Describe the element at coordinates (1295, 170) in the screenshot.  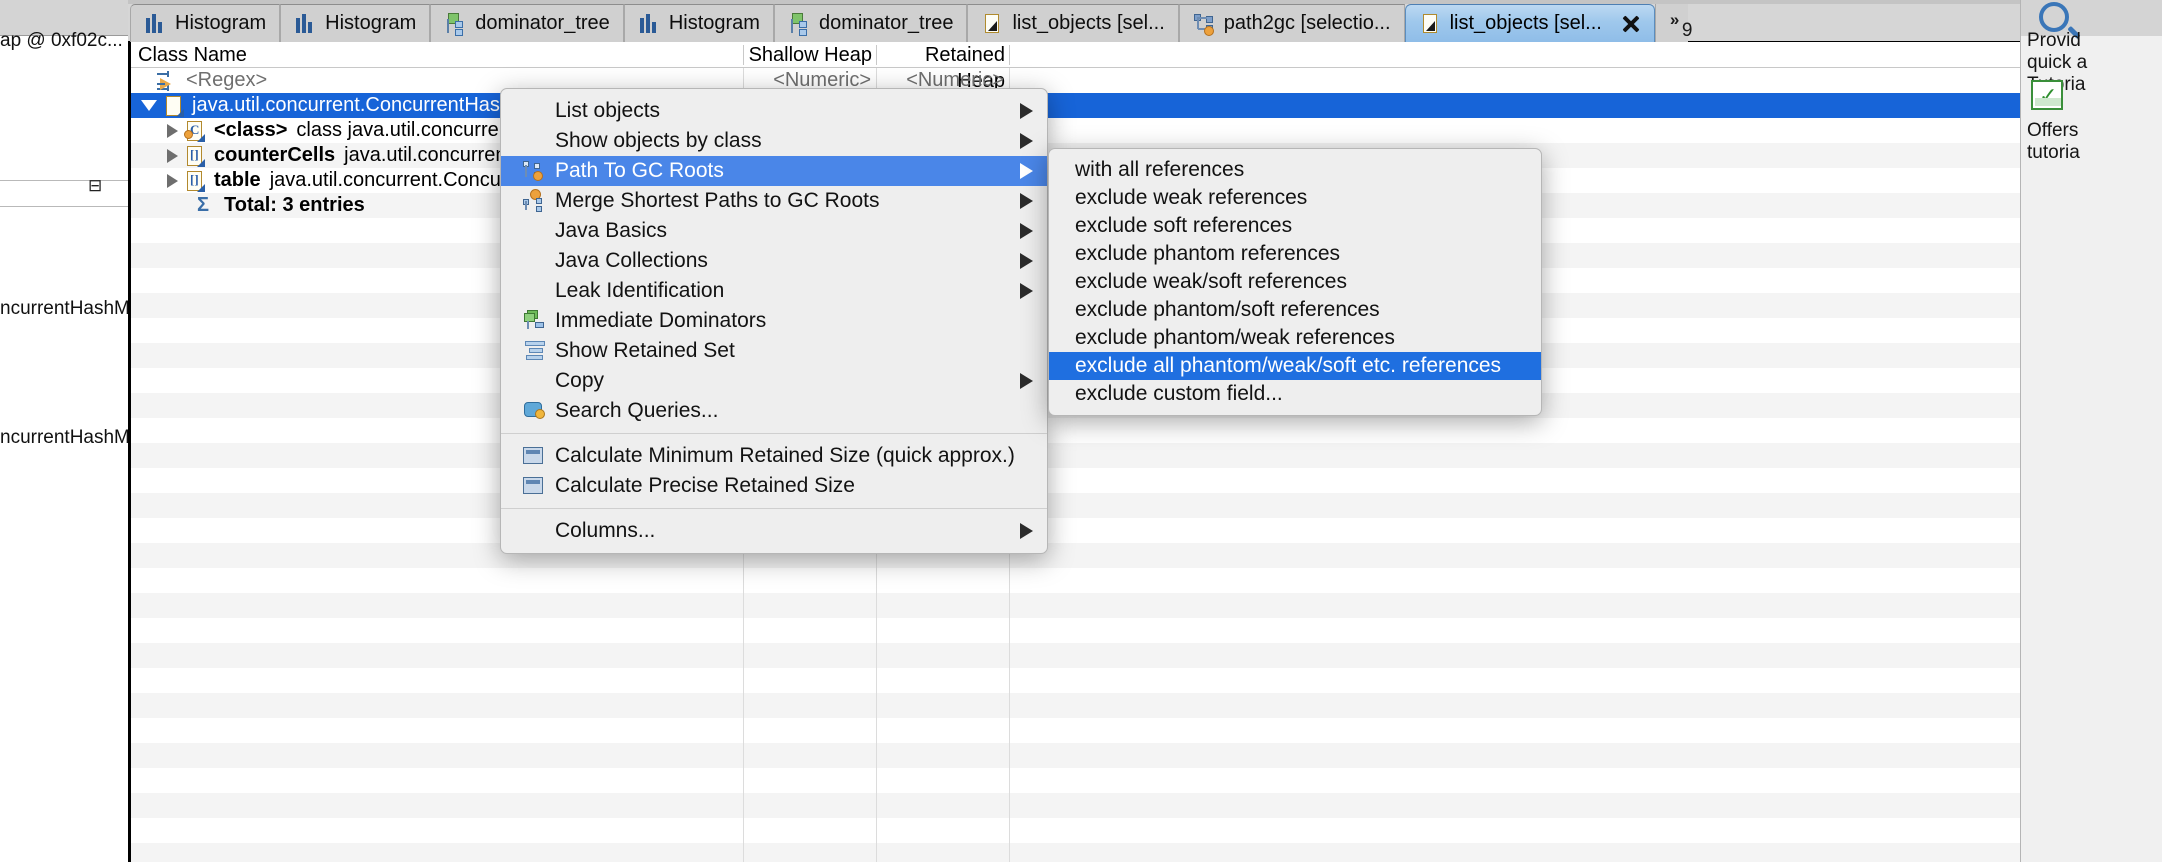
I see `submenu-item-with-all-references: with all references` at that location.